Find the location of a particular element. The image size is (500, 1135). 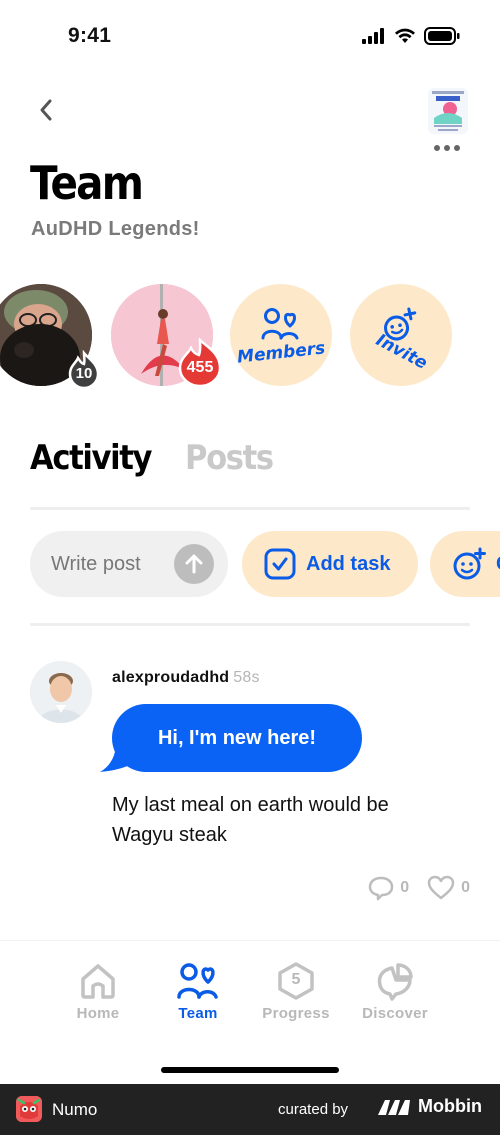

attribution-footer: Numo curated by Mobbin is located at coordinates (250, 1109).